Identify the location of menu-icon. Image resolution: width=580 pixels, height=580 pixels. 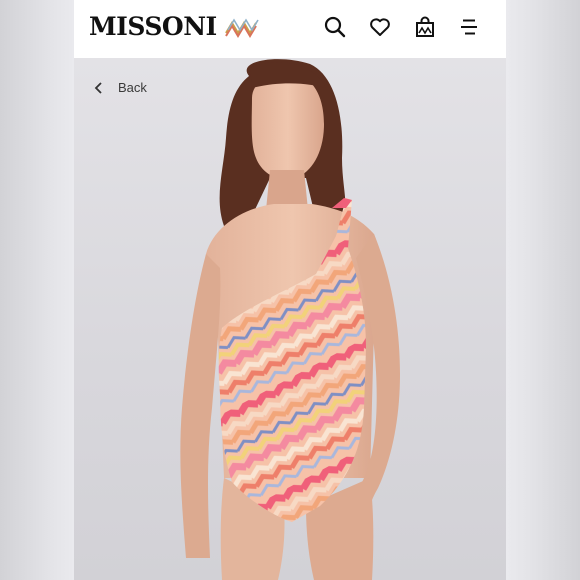
(470, 27).